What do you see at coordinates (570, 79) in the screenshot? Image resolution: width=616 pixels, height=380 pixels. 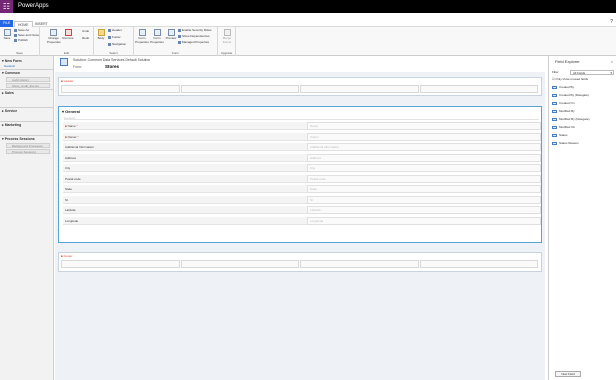 I see `only-unused-checkbox: ☑ Only show unused fields` at bounding box center [570, 79].